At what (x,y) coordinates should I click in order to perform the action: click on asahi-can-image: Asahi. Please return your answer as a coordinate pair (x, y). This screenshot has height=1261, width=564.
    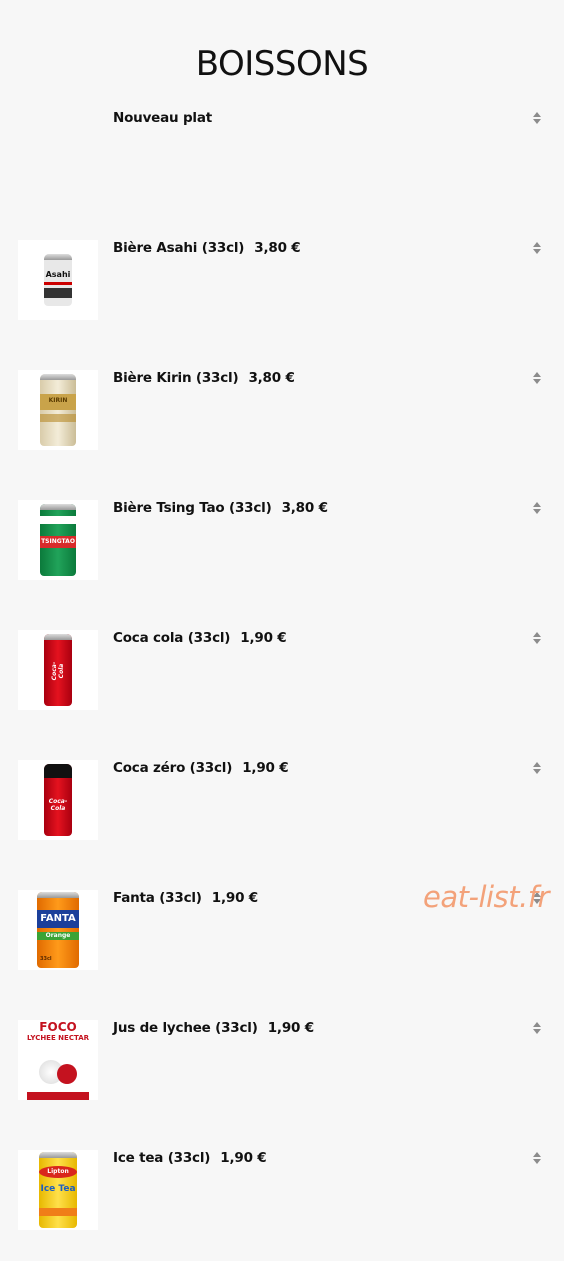
    Looking at the image, I should click on (58, 280).